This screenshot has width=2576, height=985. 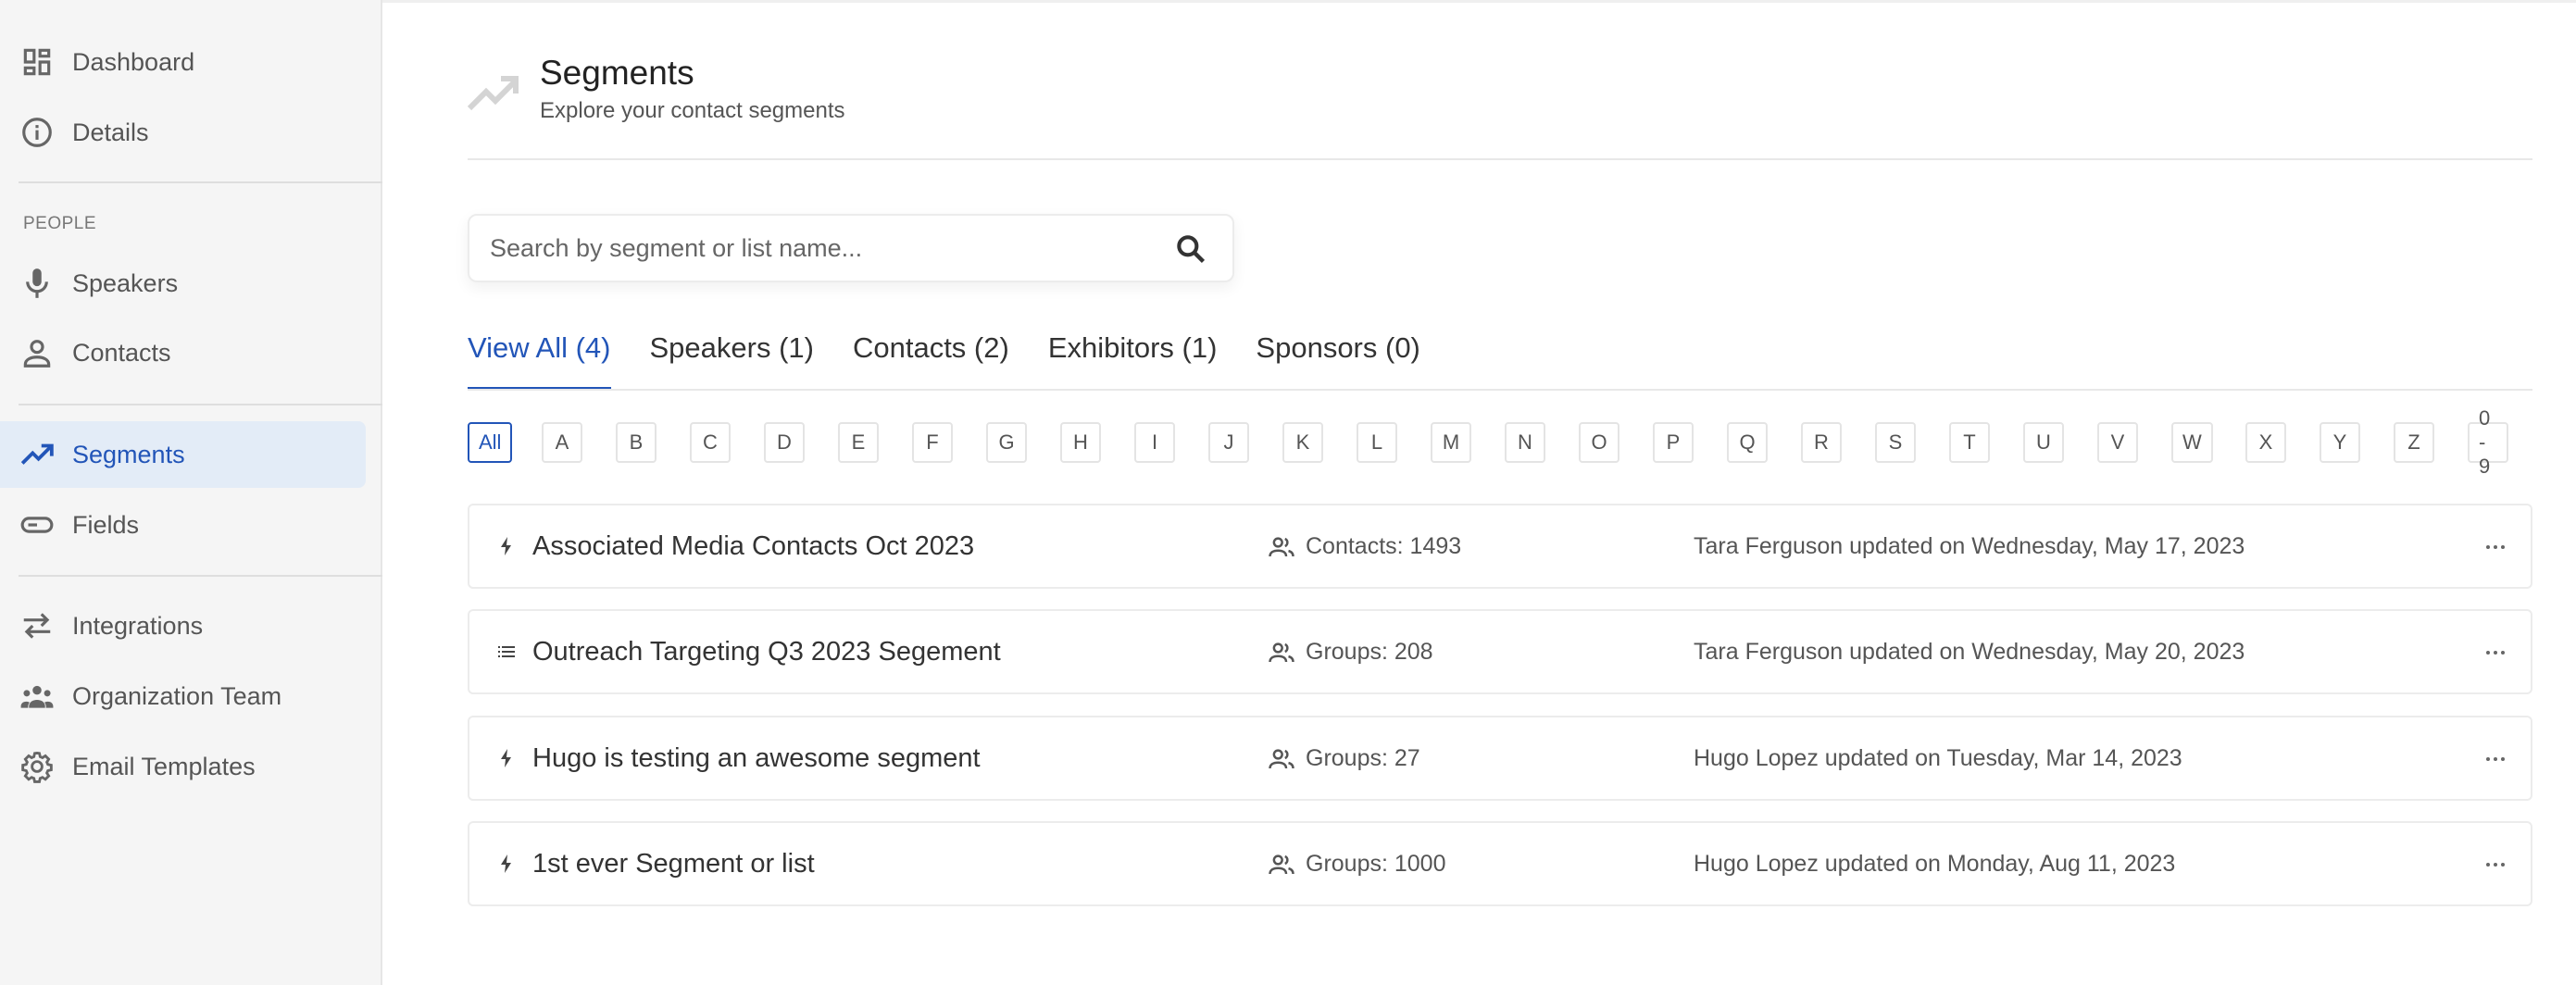 I want to click on sidebar-item-speakers: Speakers, so click(x=183, y=283).